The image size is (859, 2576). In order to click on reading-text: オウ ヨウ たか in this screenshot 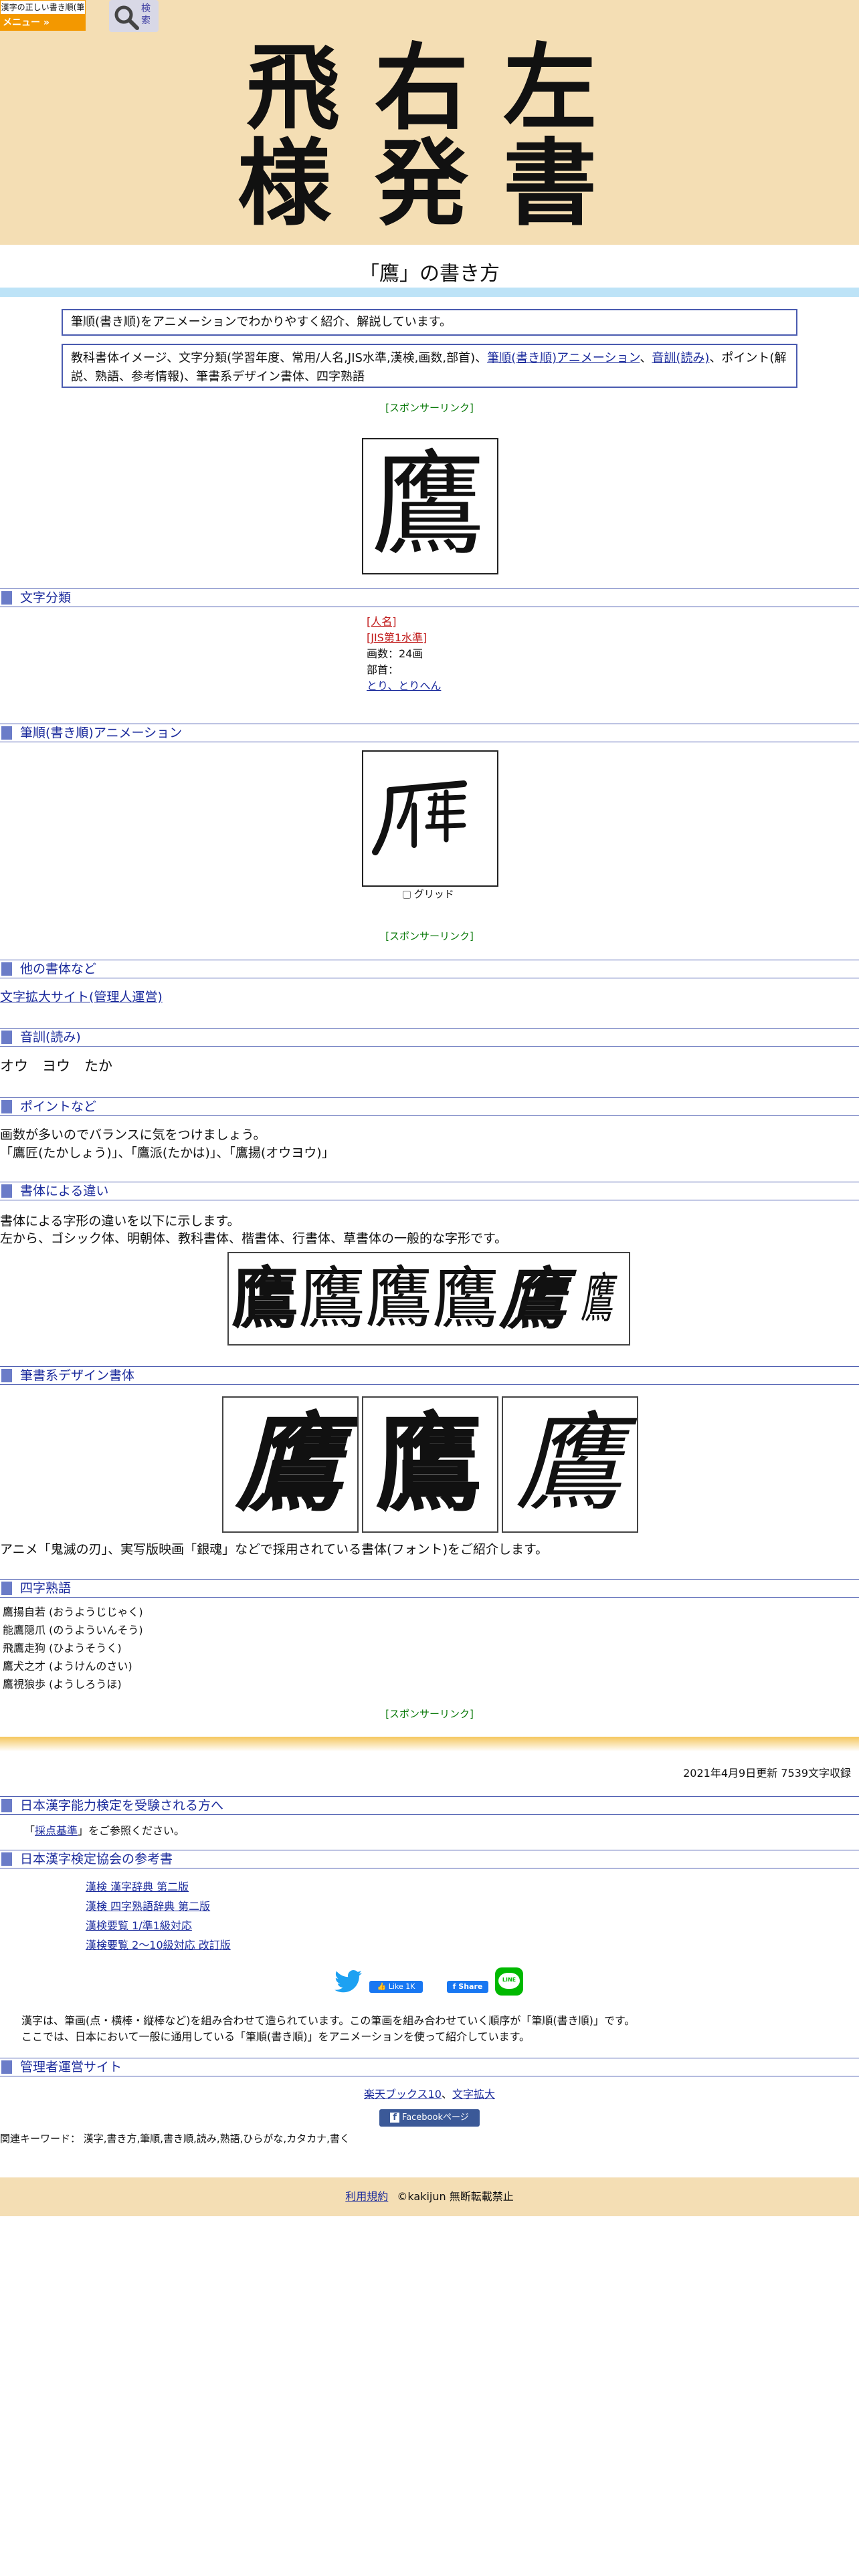, I will do `click(56, 1066)`.